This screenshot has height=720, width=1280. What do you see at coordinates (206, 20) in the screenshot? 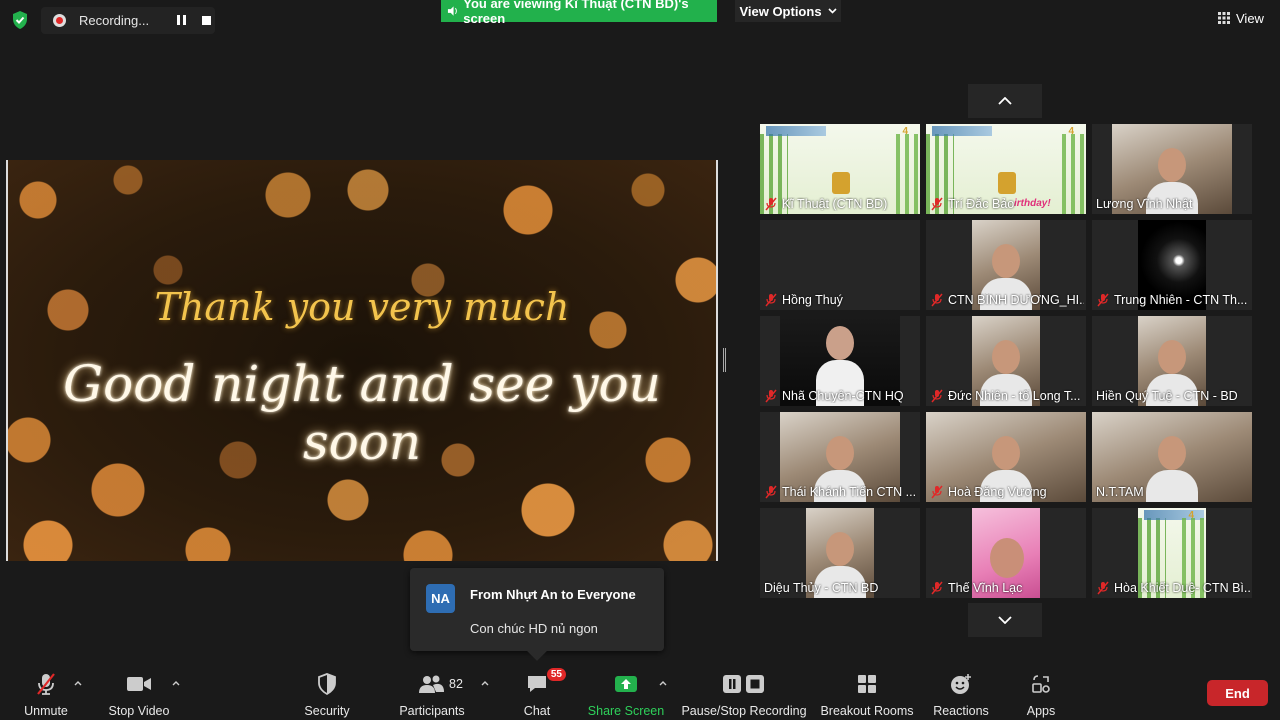
I see `stop-recording-button` at bounding box center [206, 20].